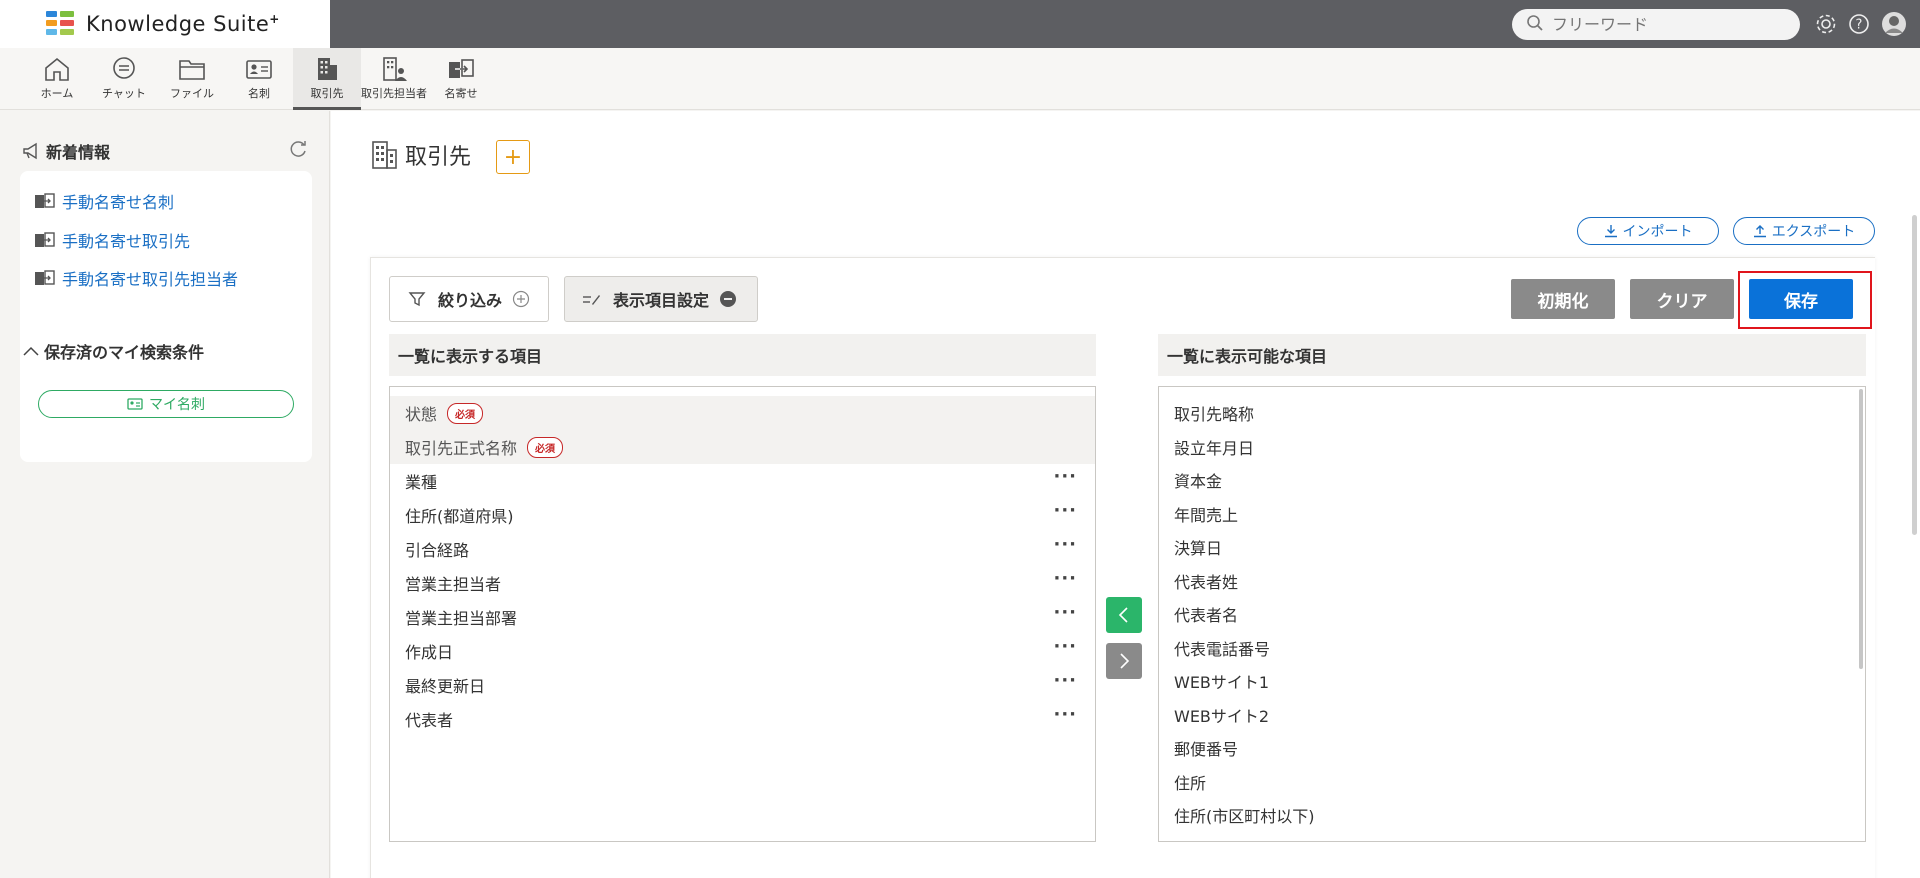 This screenshot has height=878, width=1920. What do you see at coordinates (259, 93) in the screenshot?
I see `nav-business-card-label: 名刺` at bounding box center [259, 93].